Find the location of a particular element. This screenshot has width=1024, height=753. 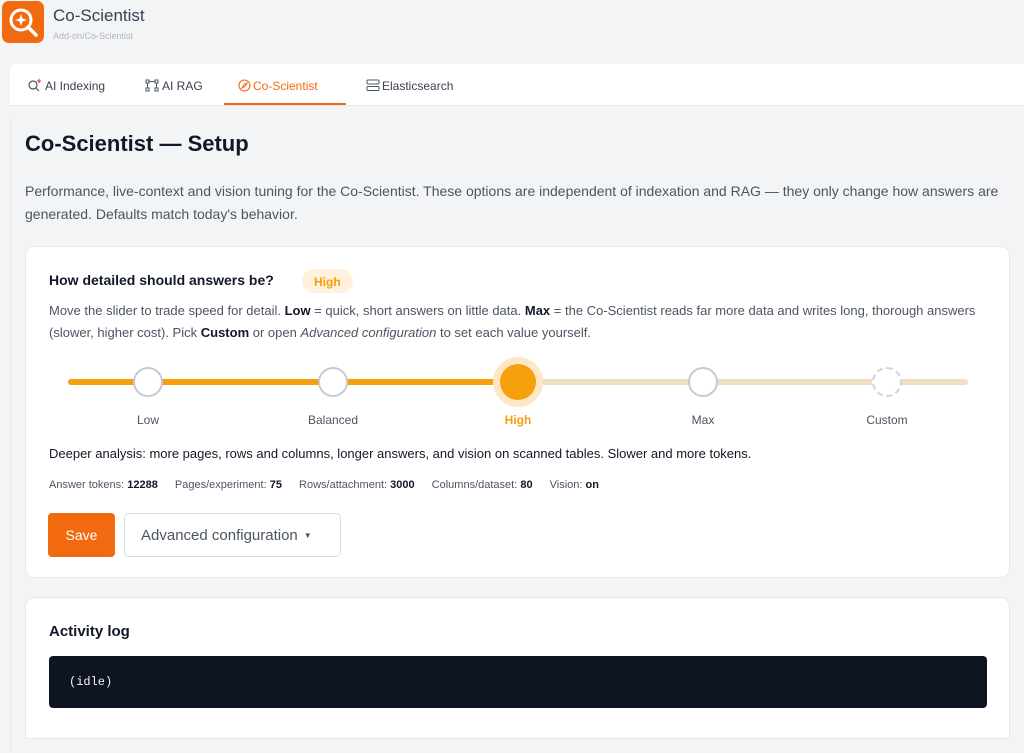

nodes-icon is located at coordinates (152, 85).